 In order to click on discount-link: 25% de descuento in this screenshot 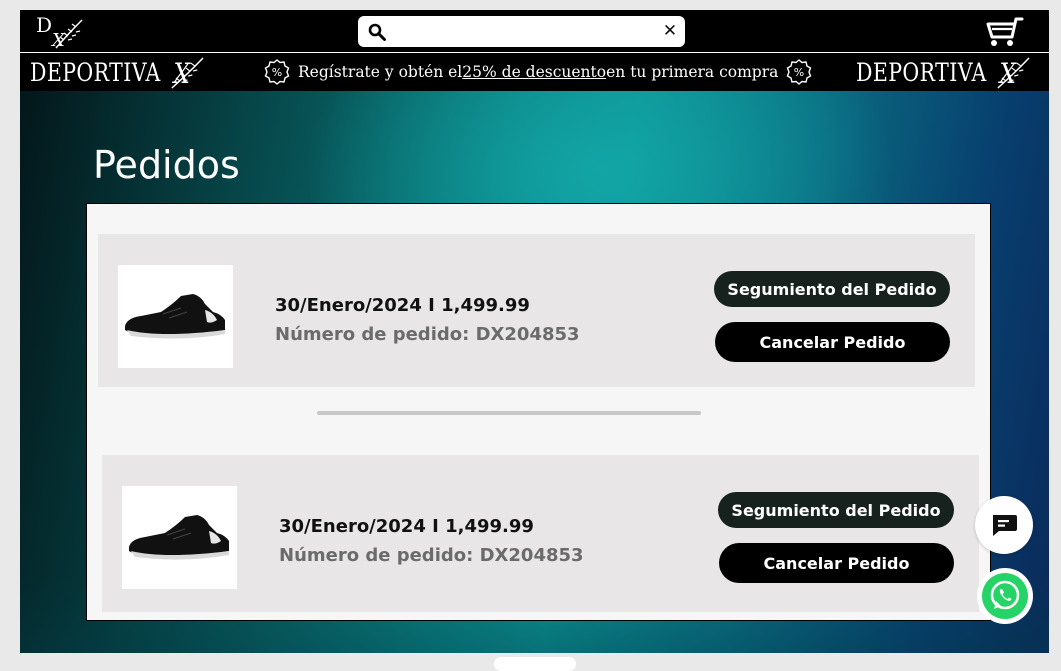, I will do `click(534, 72)`.